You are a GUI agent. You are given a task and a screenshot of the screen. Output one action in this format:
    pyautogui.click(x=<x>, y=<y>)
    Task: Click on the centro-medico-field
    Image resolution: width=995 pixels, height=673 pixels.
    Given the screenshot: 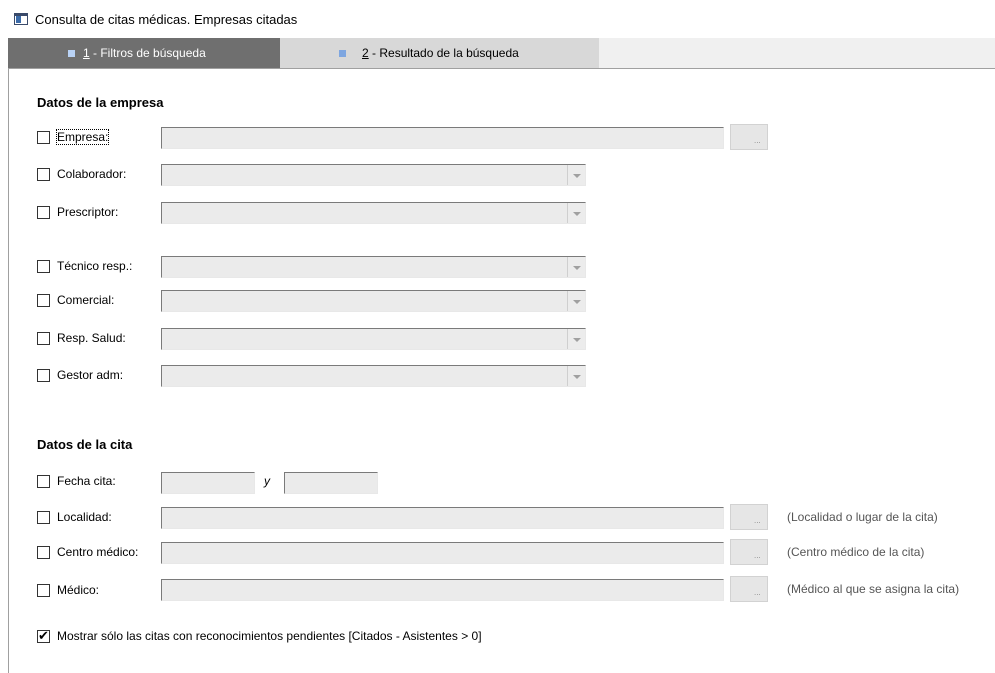 What is the action you would take?
    pyautogui.click(x=442, y=553)
    